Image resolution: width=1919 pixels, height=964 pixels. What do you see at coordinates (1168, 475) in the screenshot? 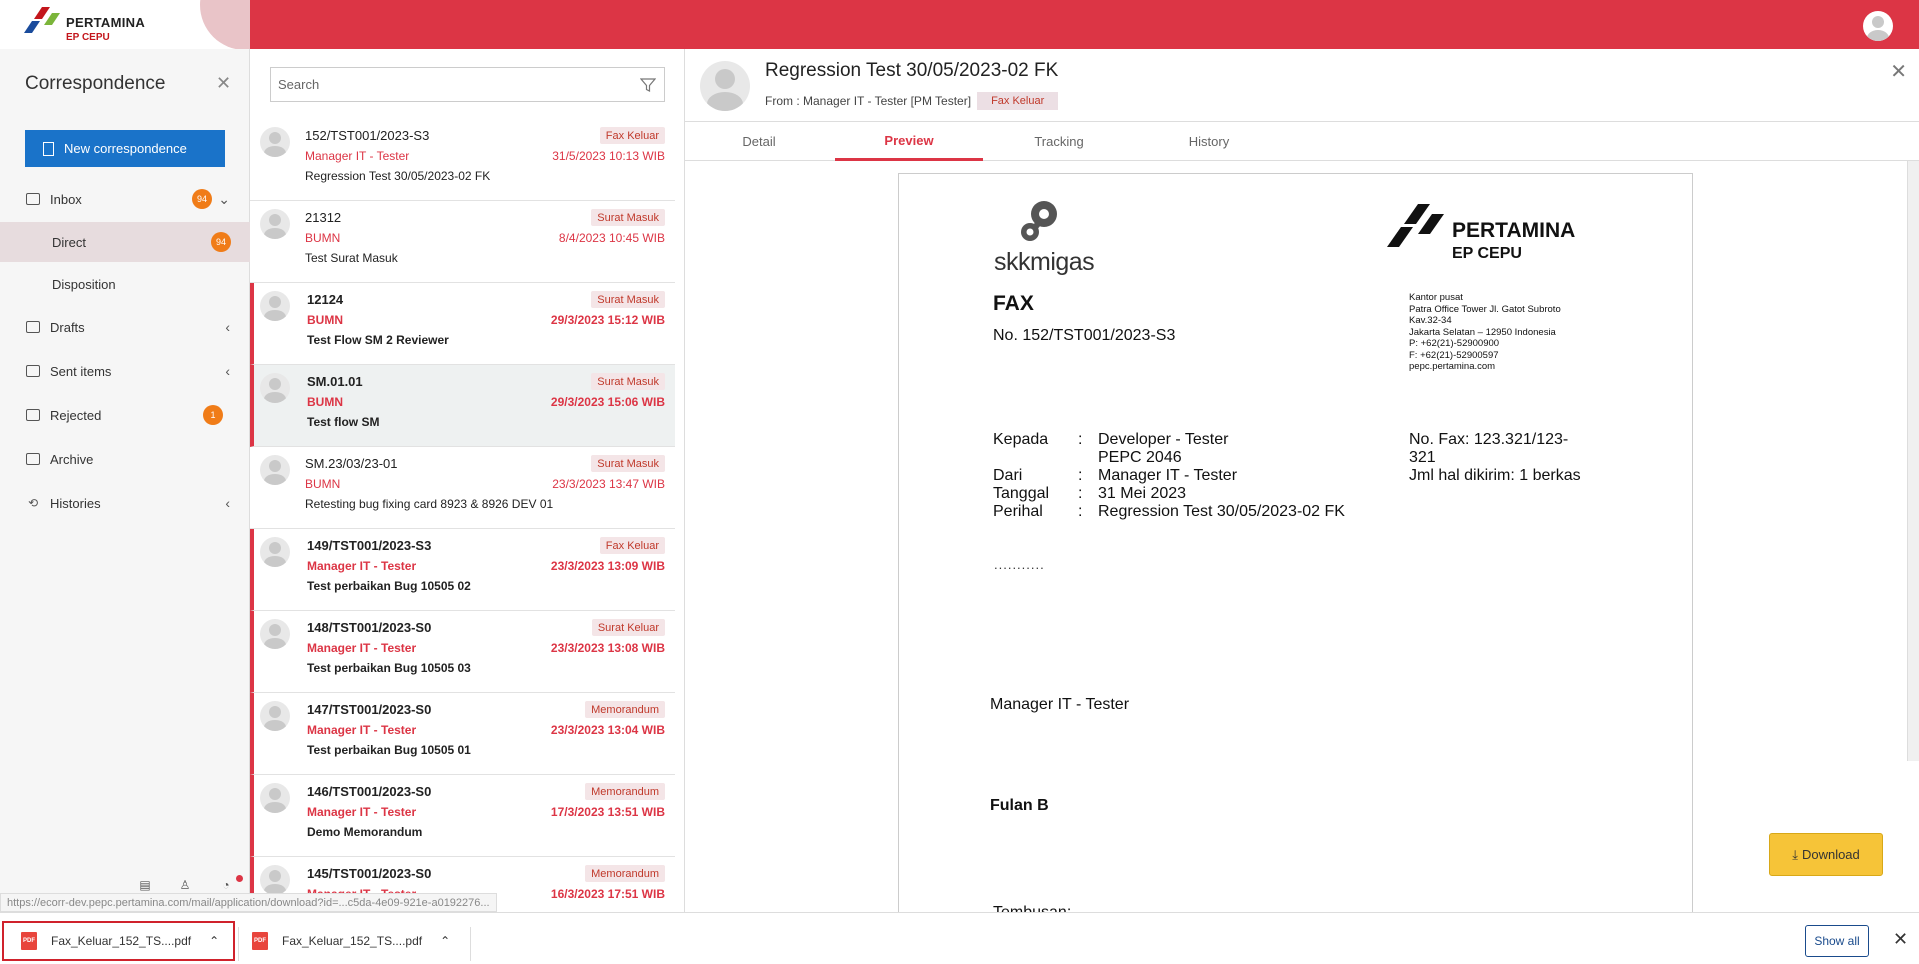
I see `field-value: Manager IT - Tester` at bounding box center [1168, 475].